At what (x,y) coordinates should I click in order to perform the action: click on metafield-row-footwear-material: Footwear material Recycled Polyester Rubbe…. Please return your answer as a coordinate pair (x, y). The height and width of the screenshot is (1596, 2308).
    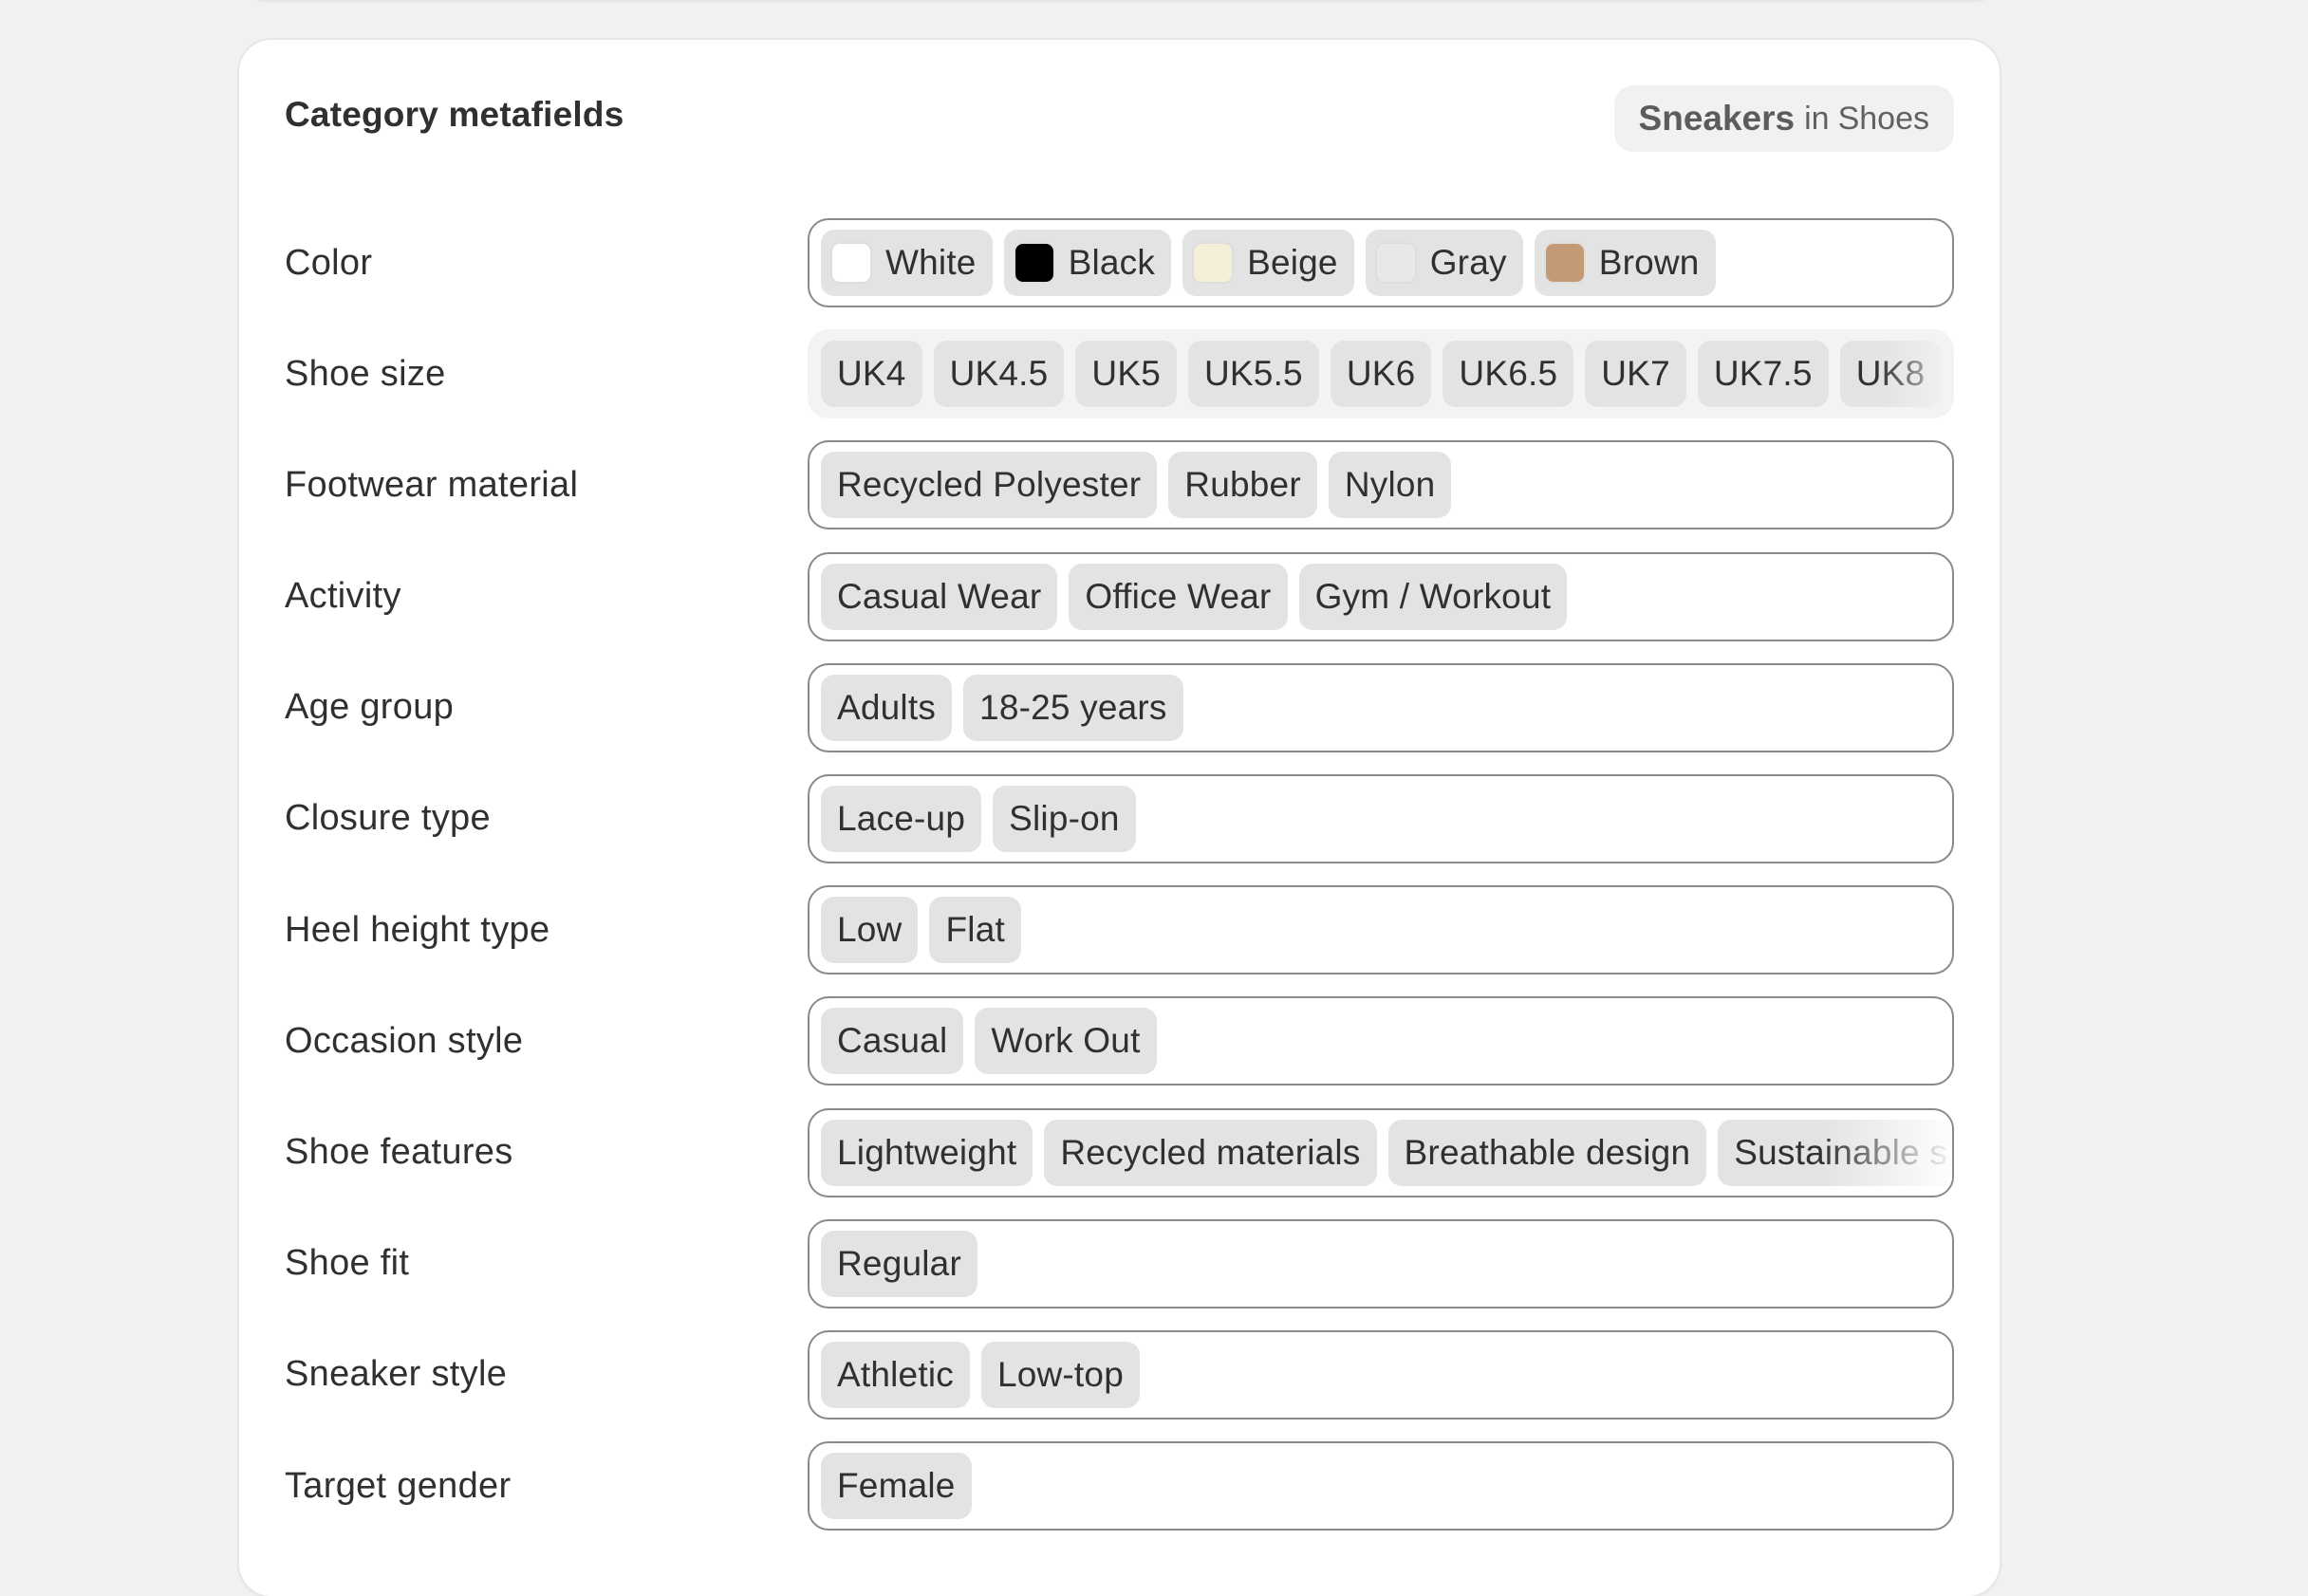
    Looking at the image, I should click on (1119, 495).